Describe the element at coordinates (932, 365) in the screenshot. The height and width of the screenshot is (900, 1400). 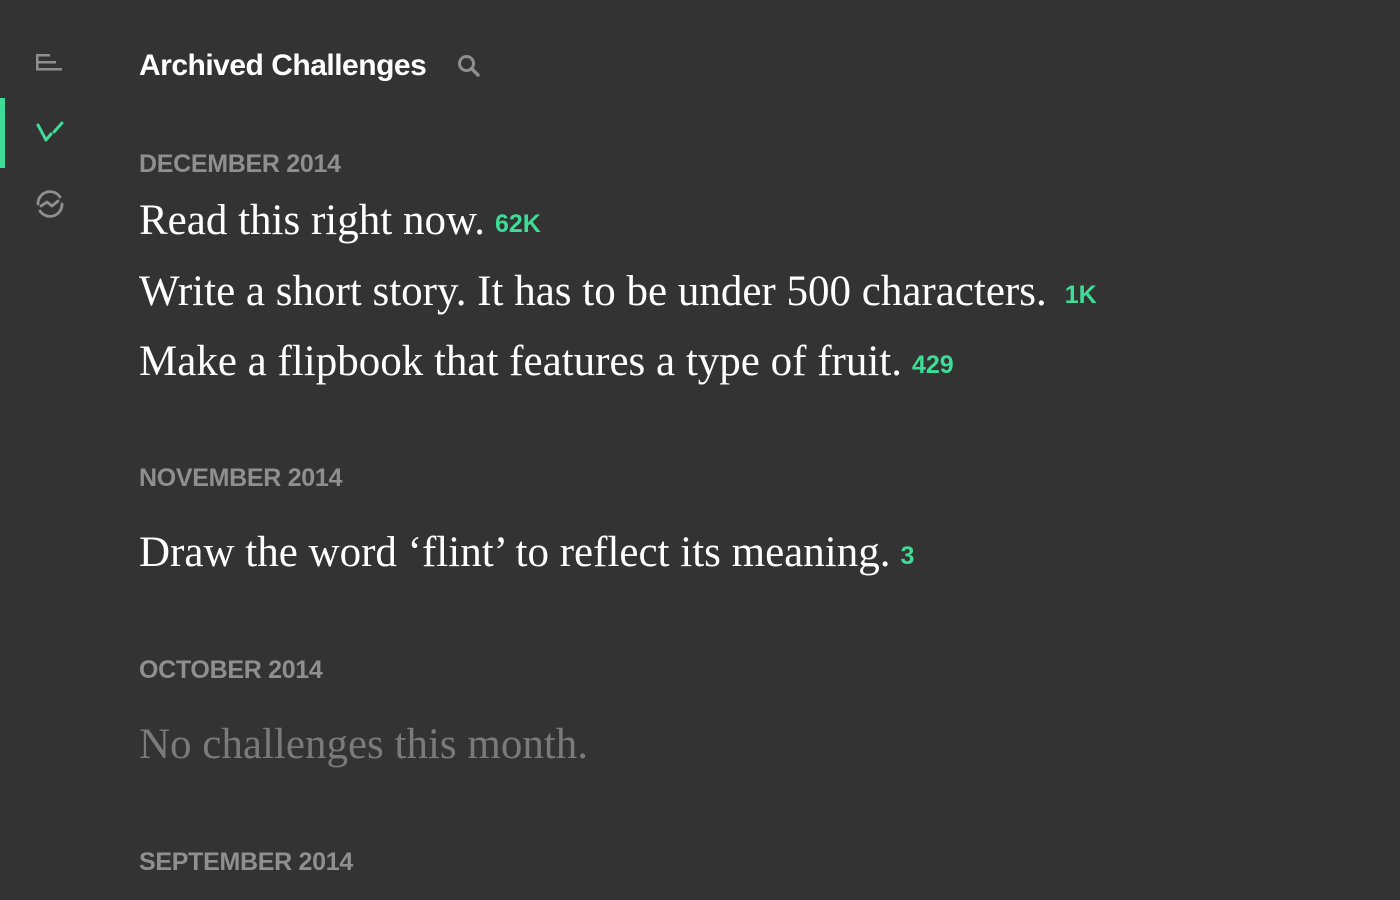
I see `challenge-count: 429` at that location.